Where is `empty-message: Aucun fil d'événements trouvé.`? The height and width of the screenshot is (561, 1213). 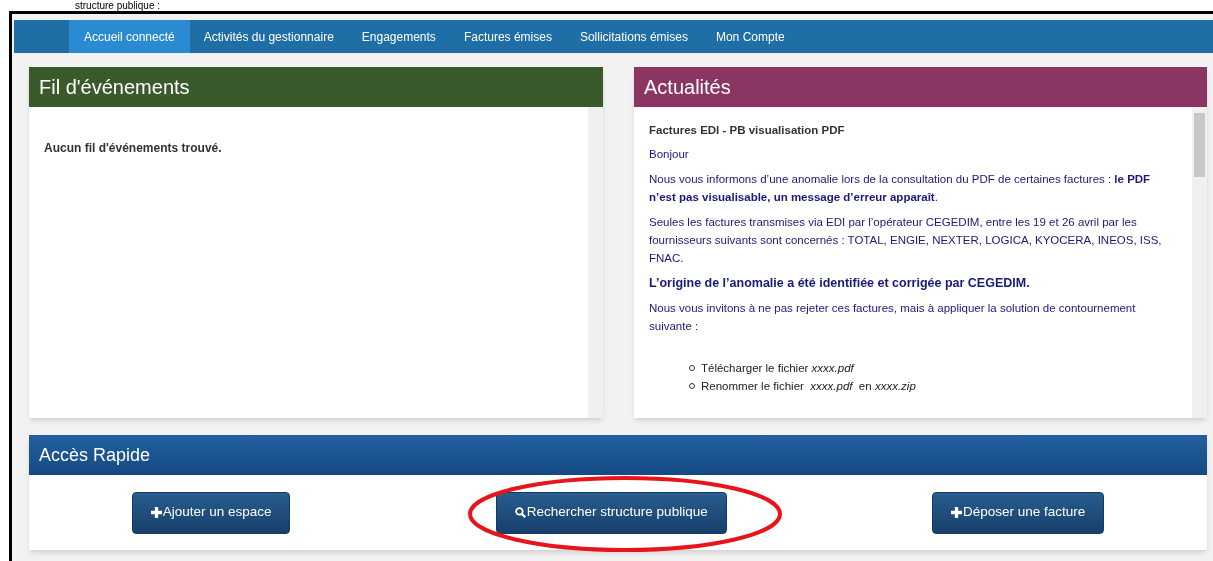
empty-message: Aucun fil d'événements trouvé. is located at coordinates (133, 148).